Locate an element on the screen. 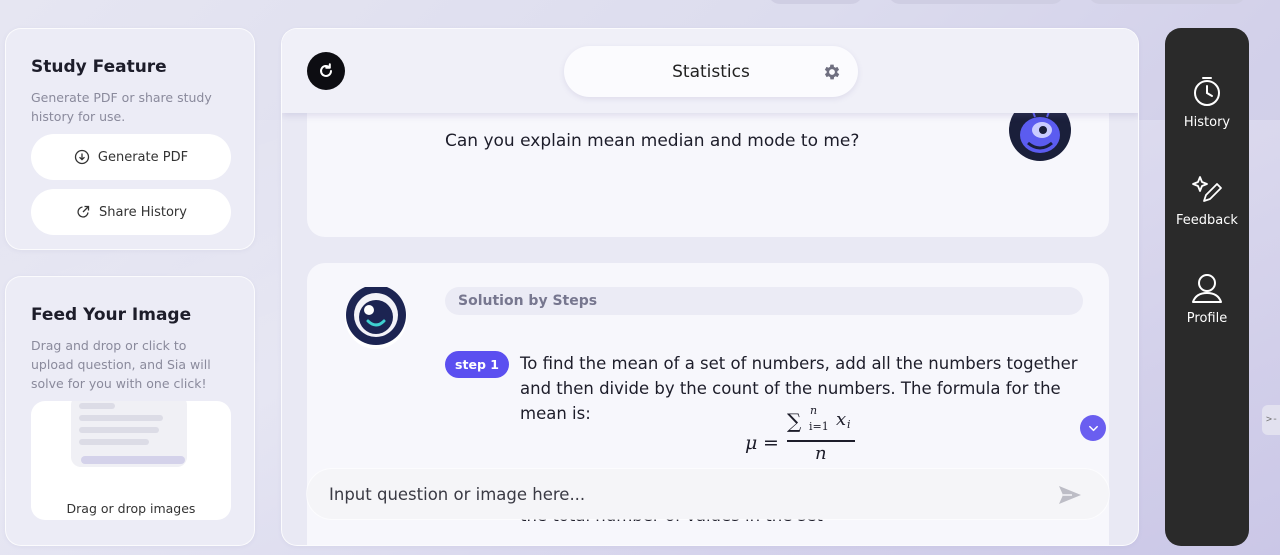 The image size is (1280, 555). scroll-down-button is located at coordinates (1093, 428).